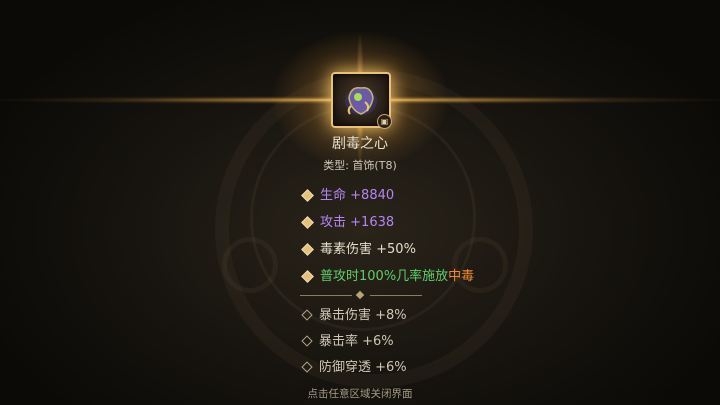 This screenshot has height=405, width=720. I want to click on poison-heart-icon, so click(361, 100).